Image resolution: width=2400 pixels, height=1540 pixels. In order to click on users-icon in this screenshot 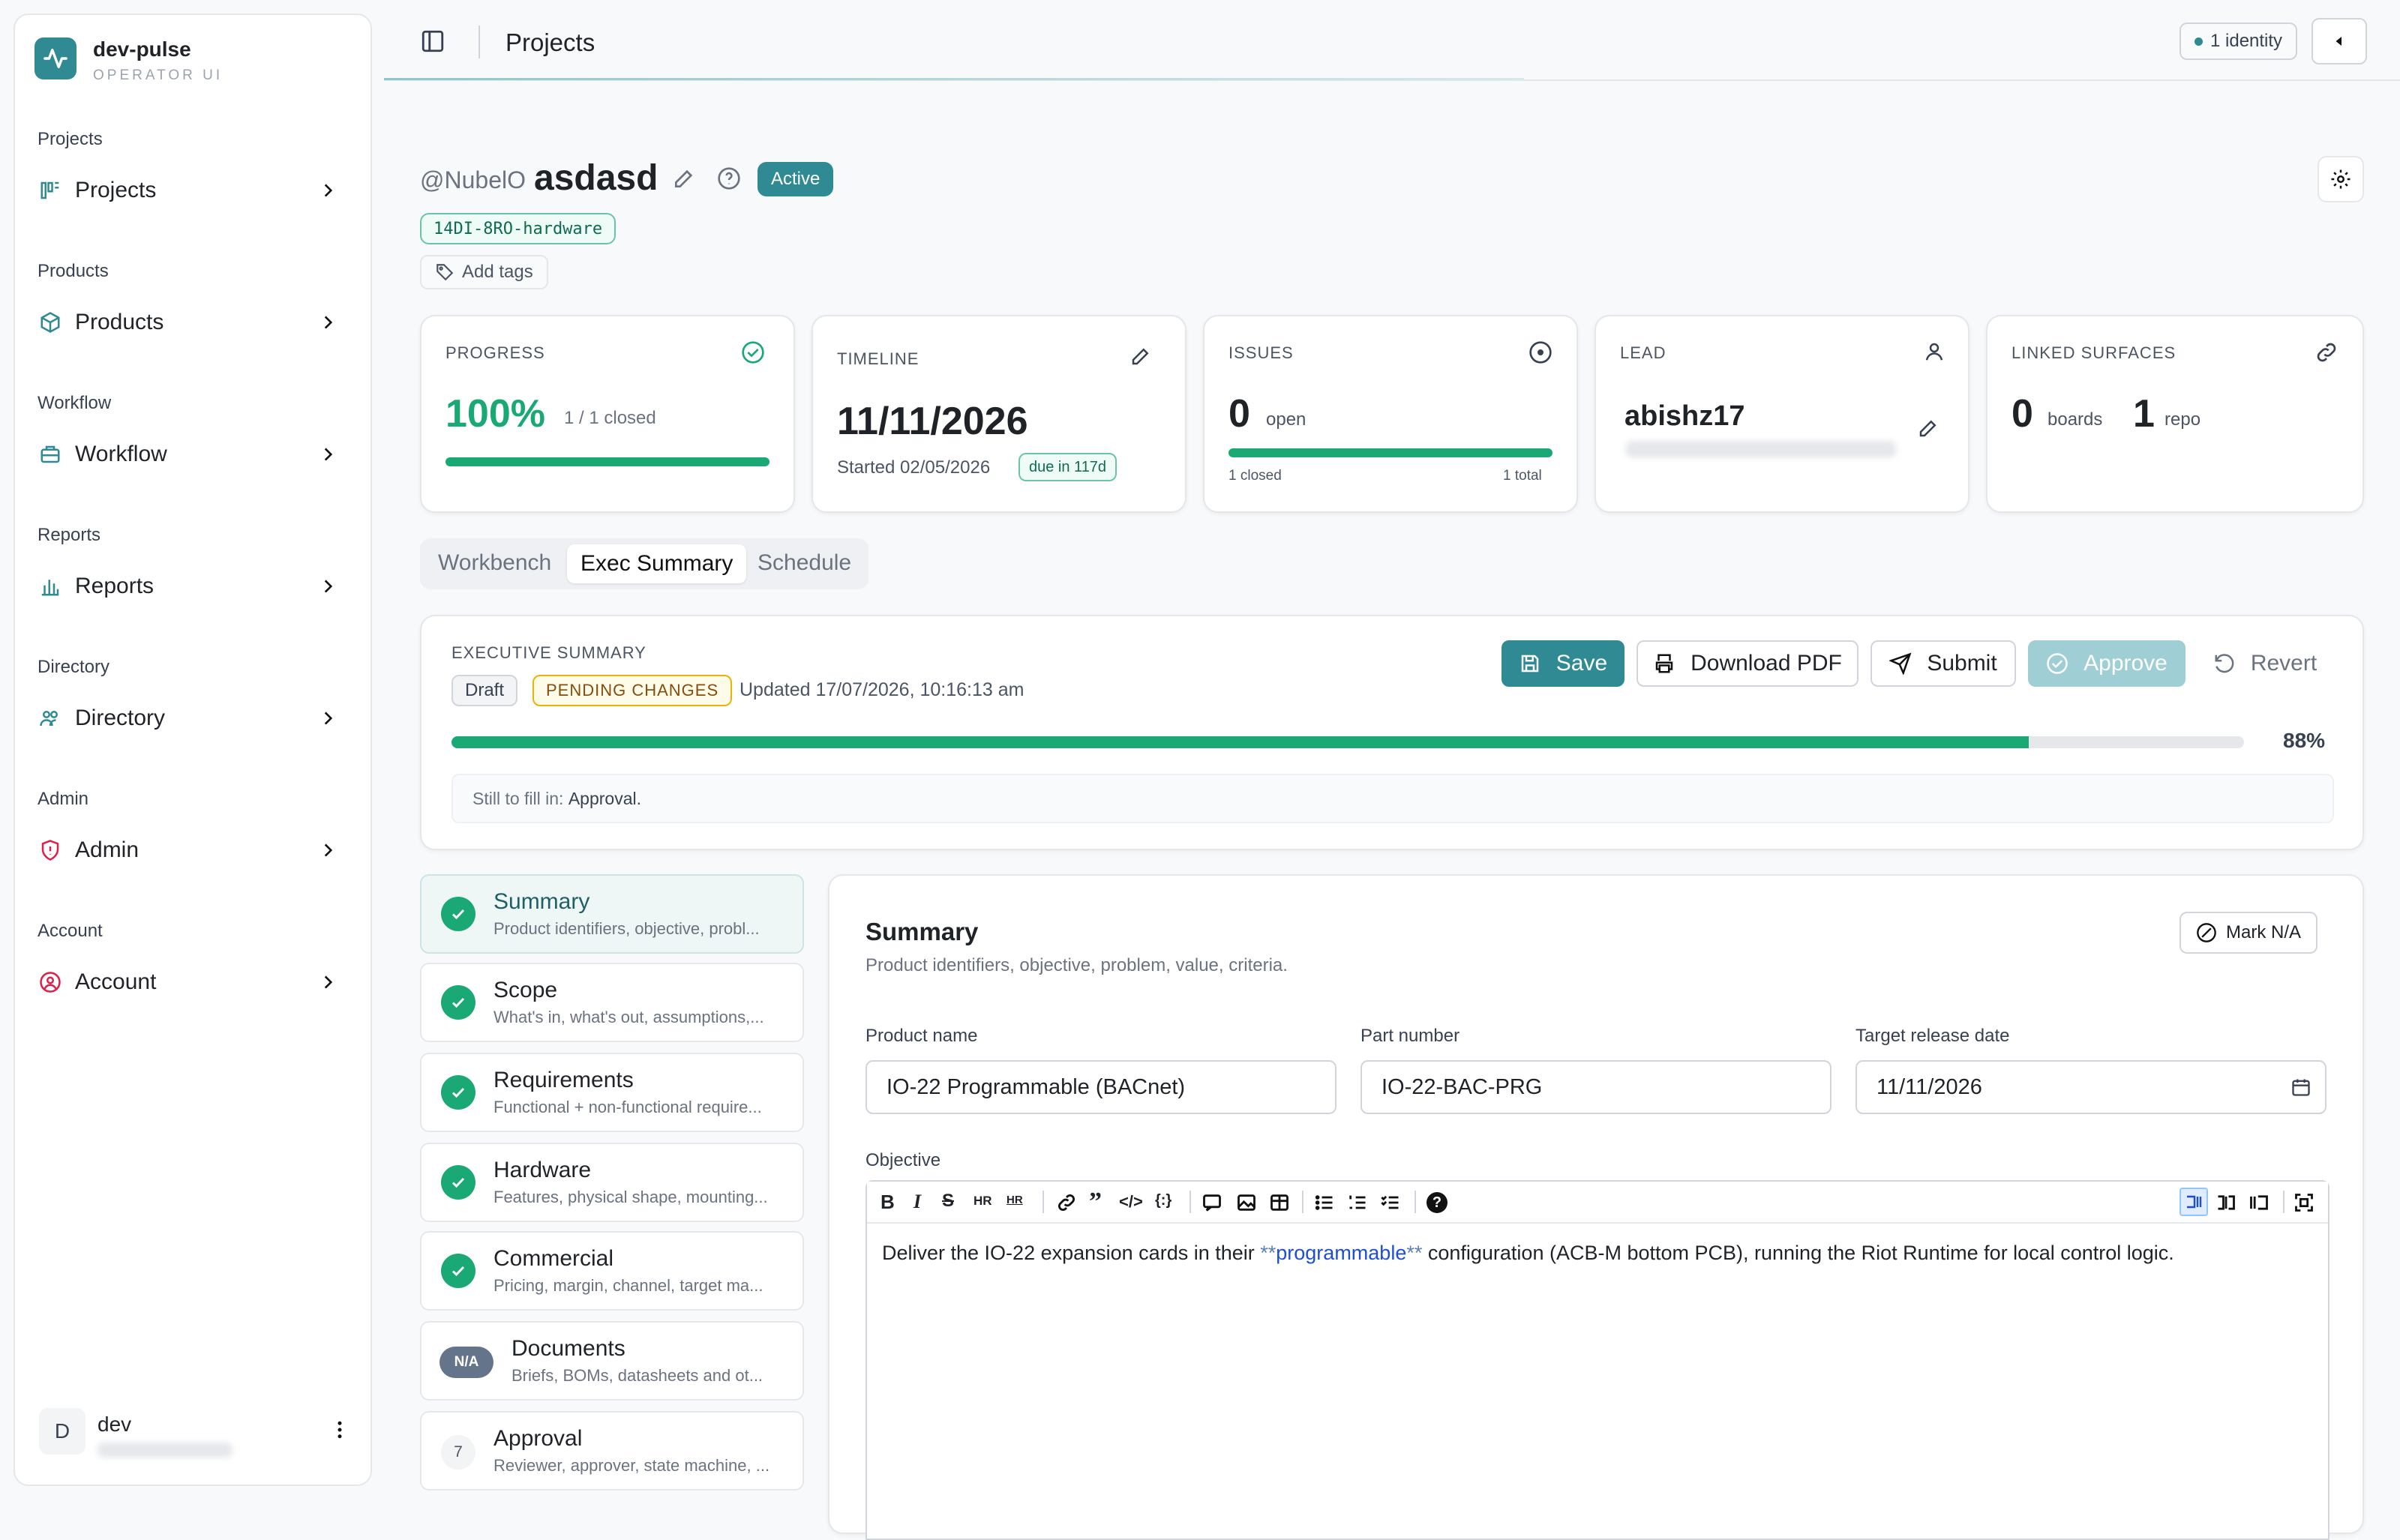, I will do `click(50, 718)`.